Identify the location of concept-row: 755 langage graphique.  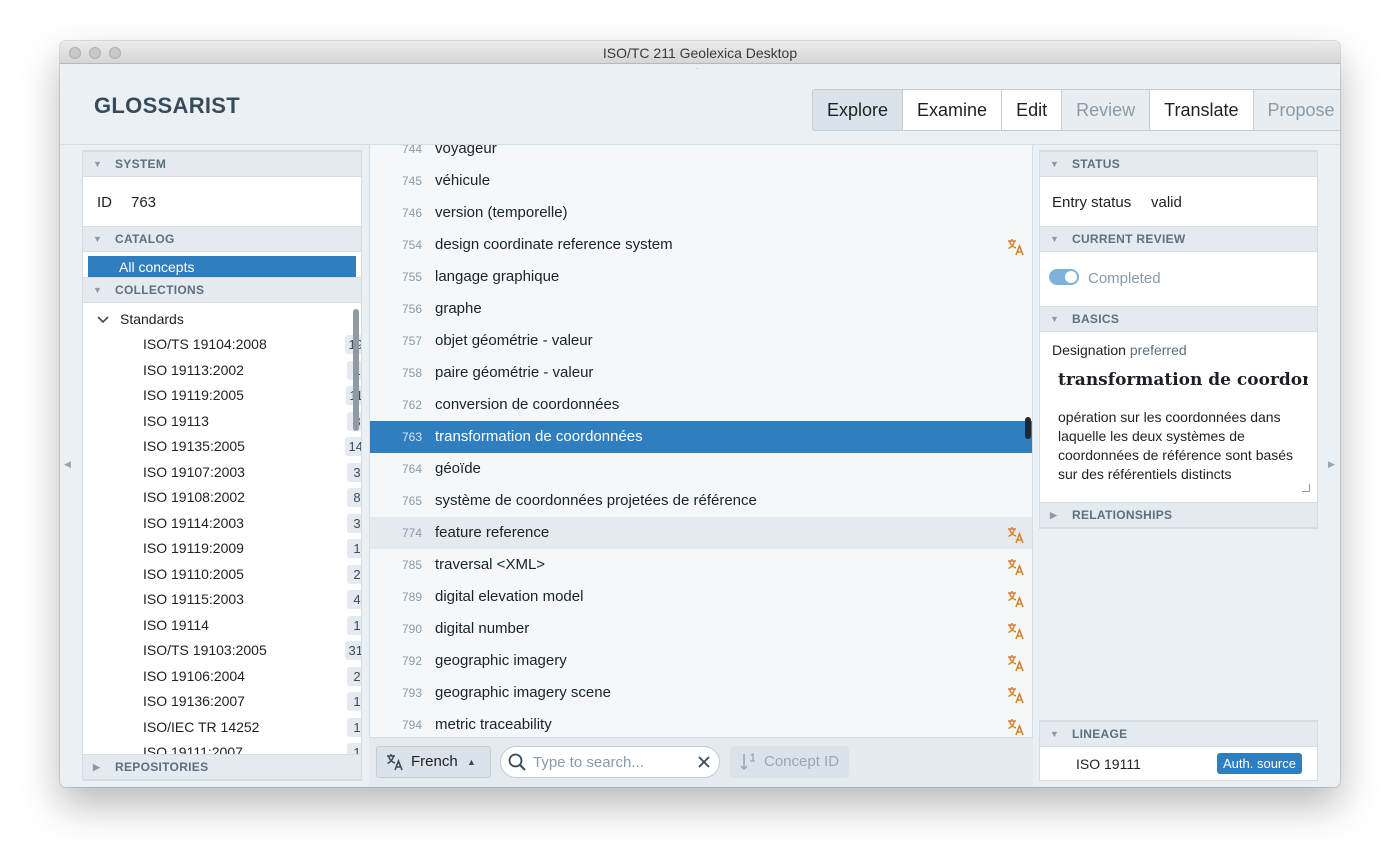
(701, 277).